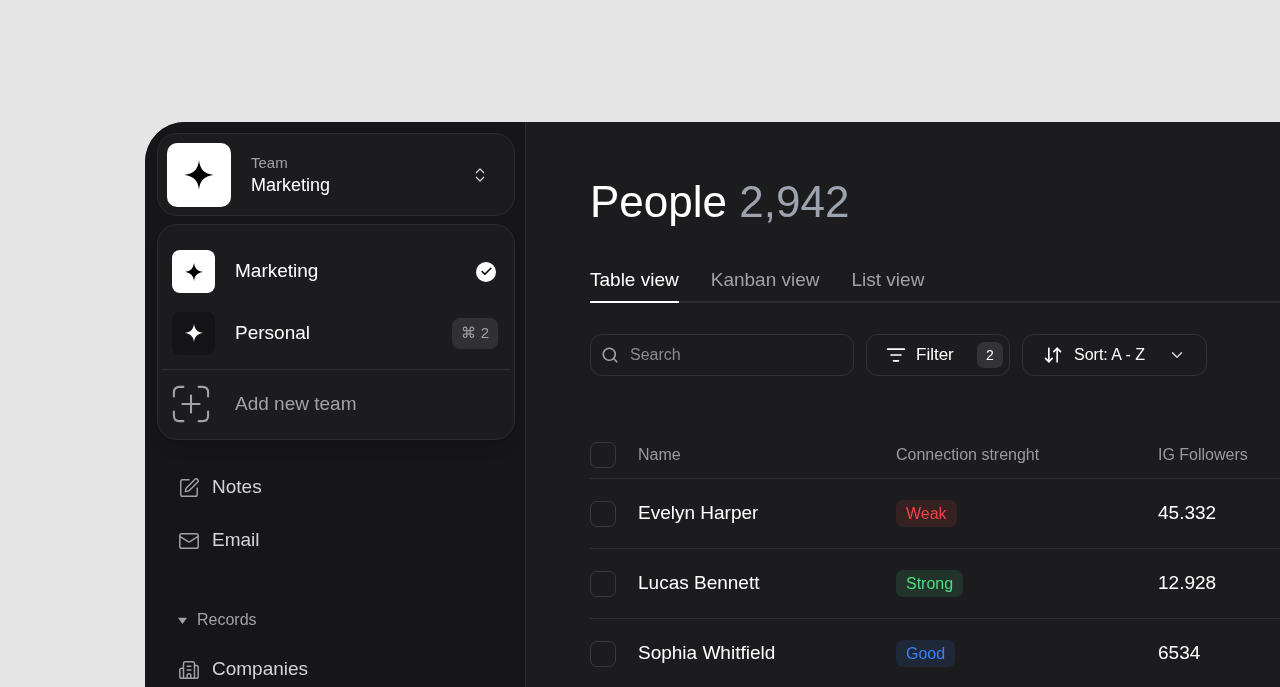 This screenshot has height=687, width=1280. I want to click on person-name: Sophia Whitfield, so click(707, 653).